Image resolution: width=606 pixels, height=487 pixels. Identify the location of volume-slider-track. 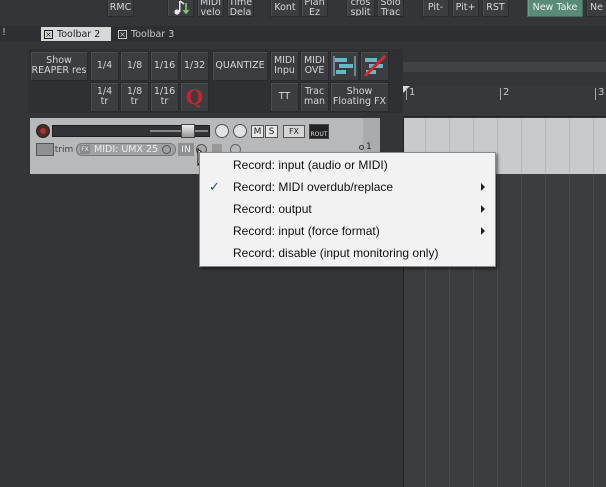
(179, 131).